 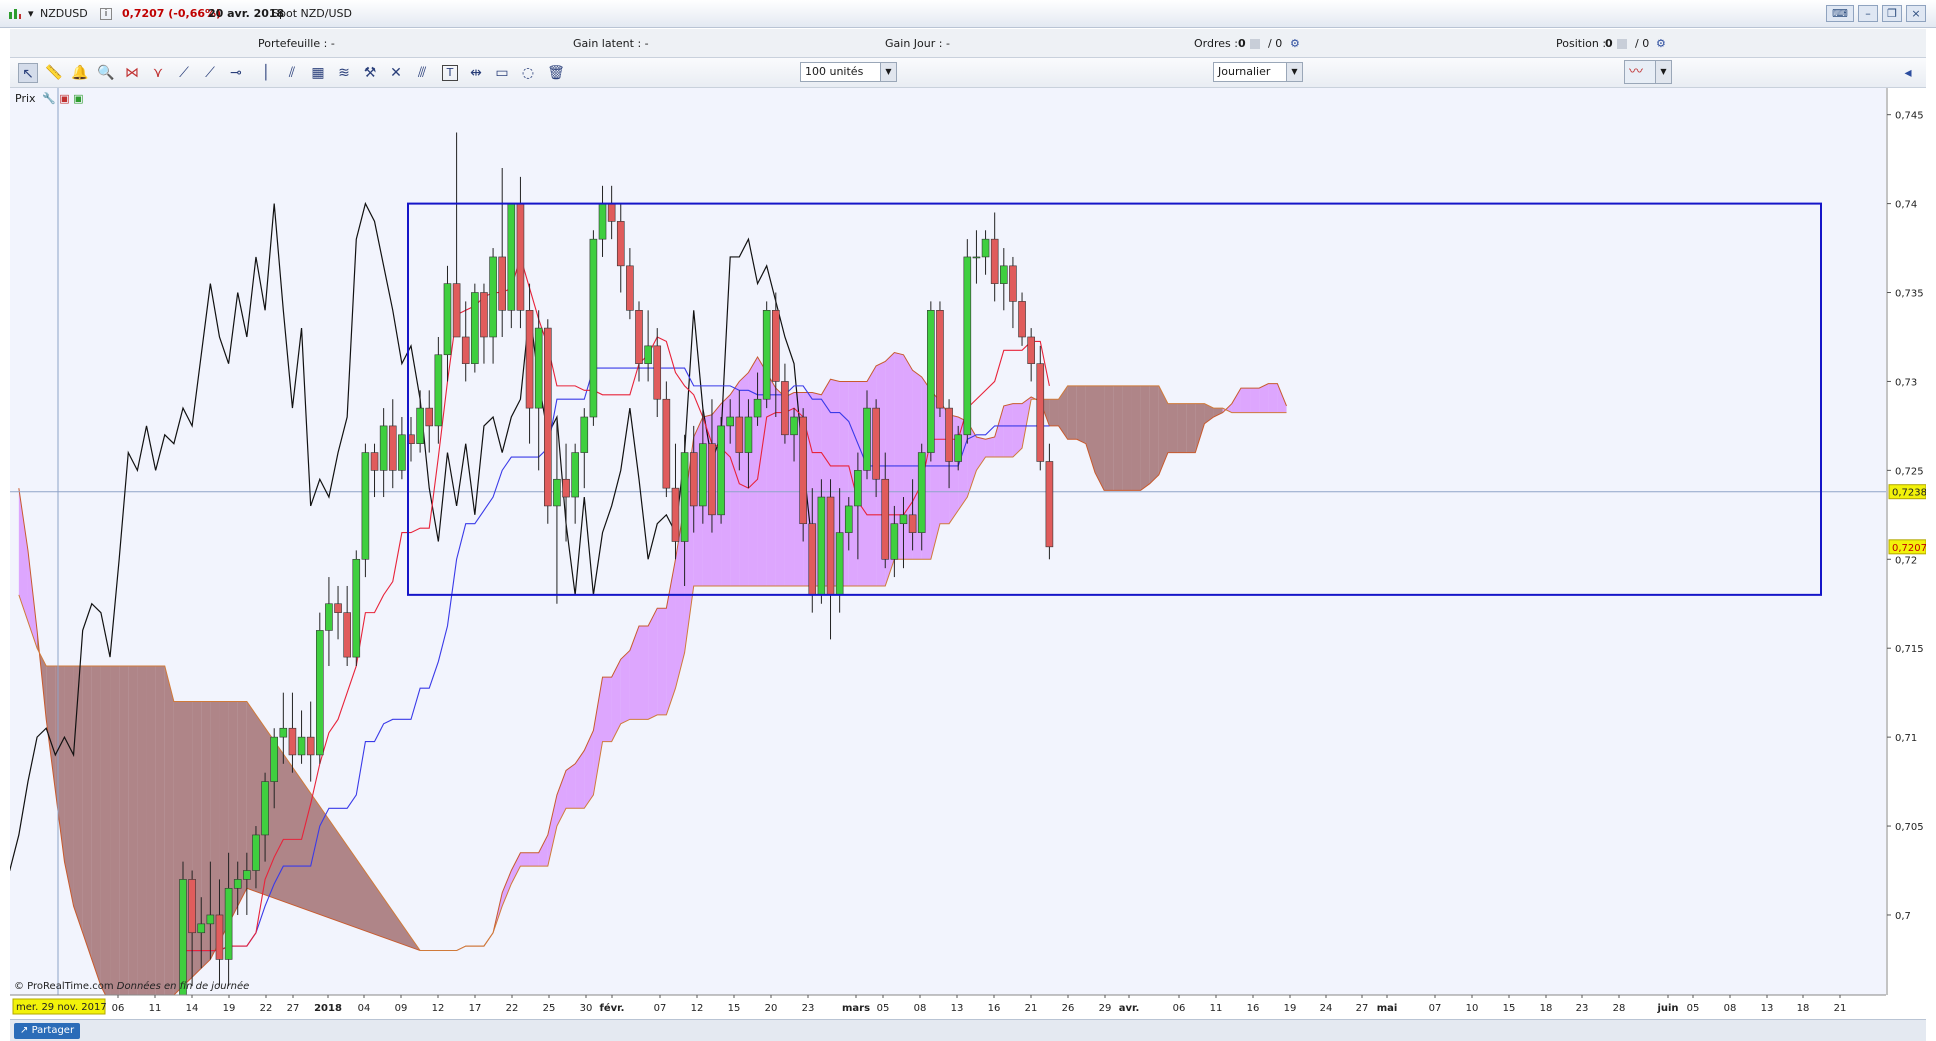 I want to click on chart-options-icon: ◂, so click(x=1908, y=73).